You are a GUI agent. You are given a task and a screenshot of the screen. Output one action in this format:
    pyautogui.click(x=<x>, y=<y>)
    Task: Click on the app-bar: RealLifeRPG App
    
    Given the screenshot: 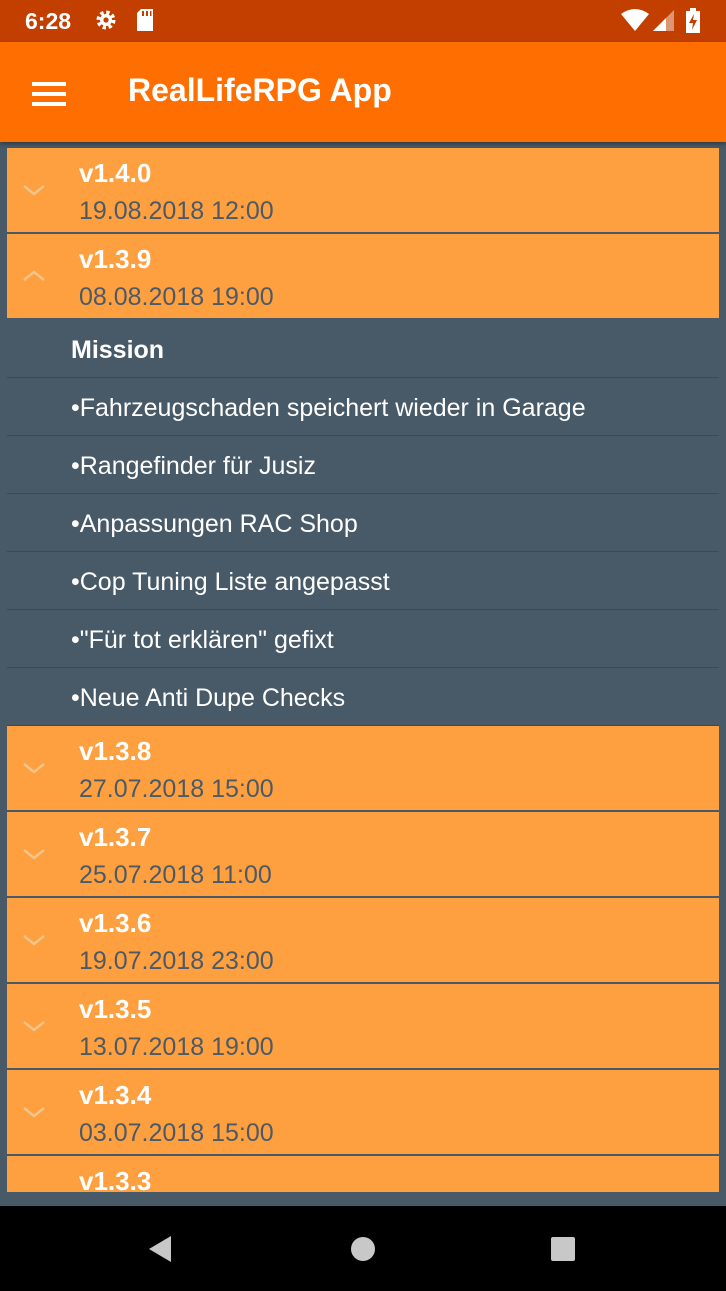 What is the action you would take?
    pyautogui.click(x=363, y=92)
    